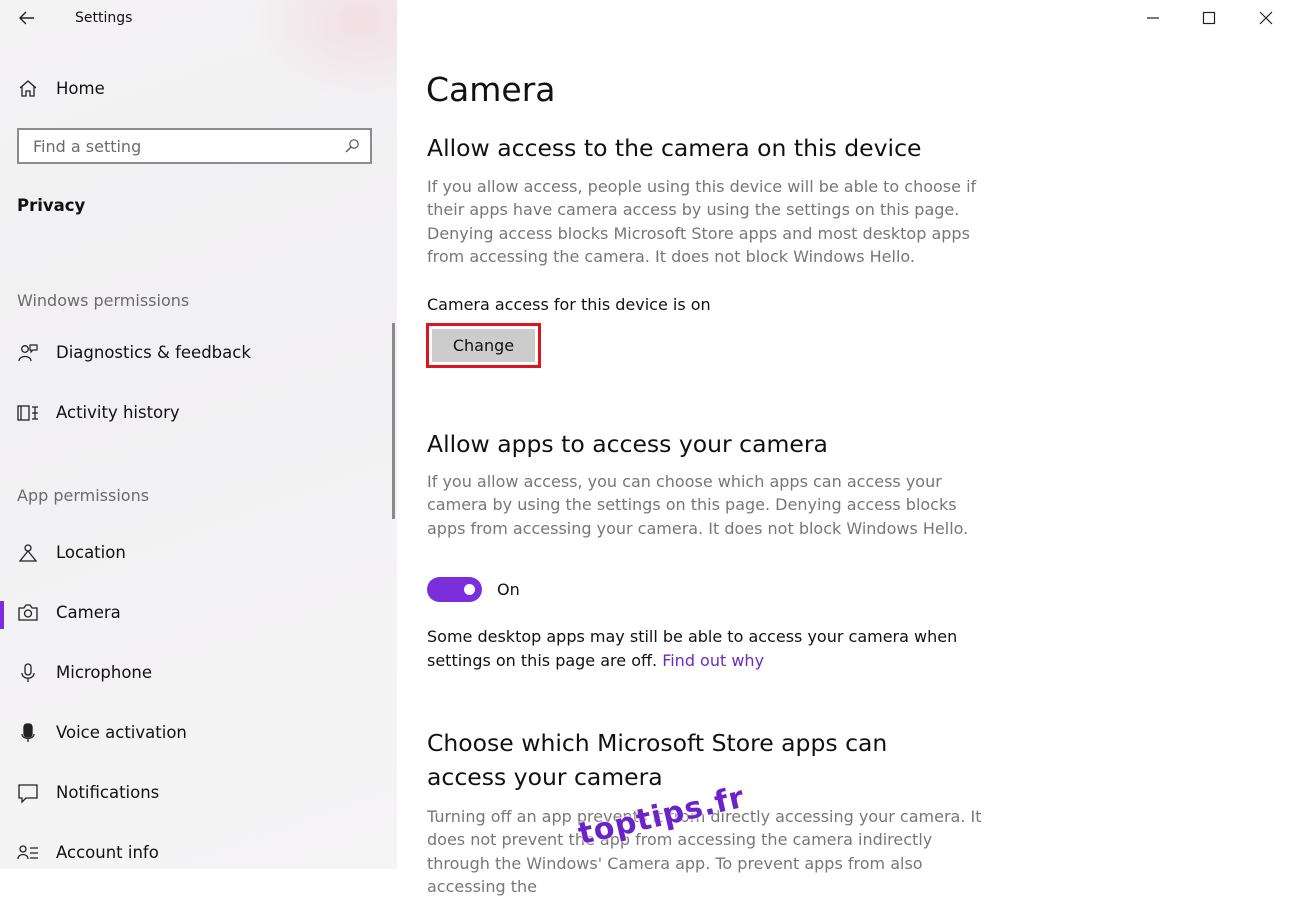 Image resolution: width=1291 pixels, height=899 pixels. Describe the element at coordinates (88, 612) in the screenshot. I see `sidebar-item-label: Camera` at that location.